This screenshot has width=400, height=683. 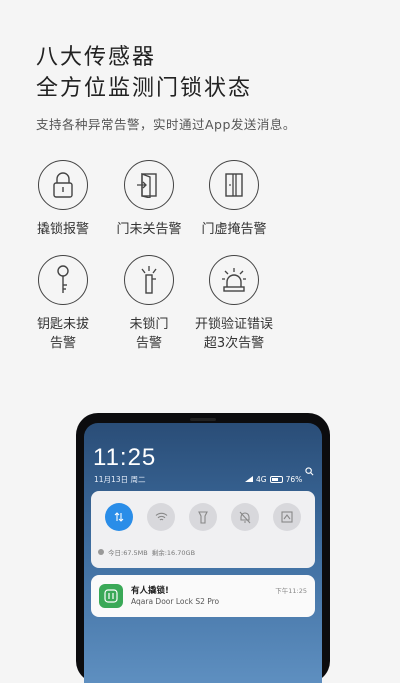 I want to click on feature-key-not-removed: 钥匙未拔 告警, so click(x=63, y=304).